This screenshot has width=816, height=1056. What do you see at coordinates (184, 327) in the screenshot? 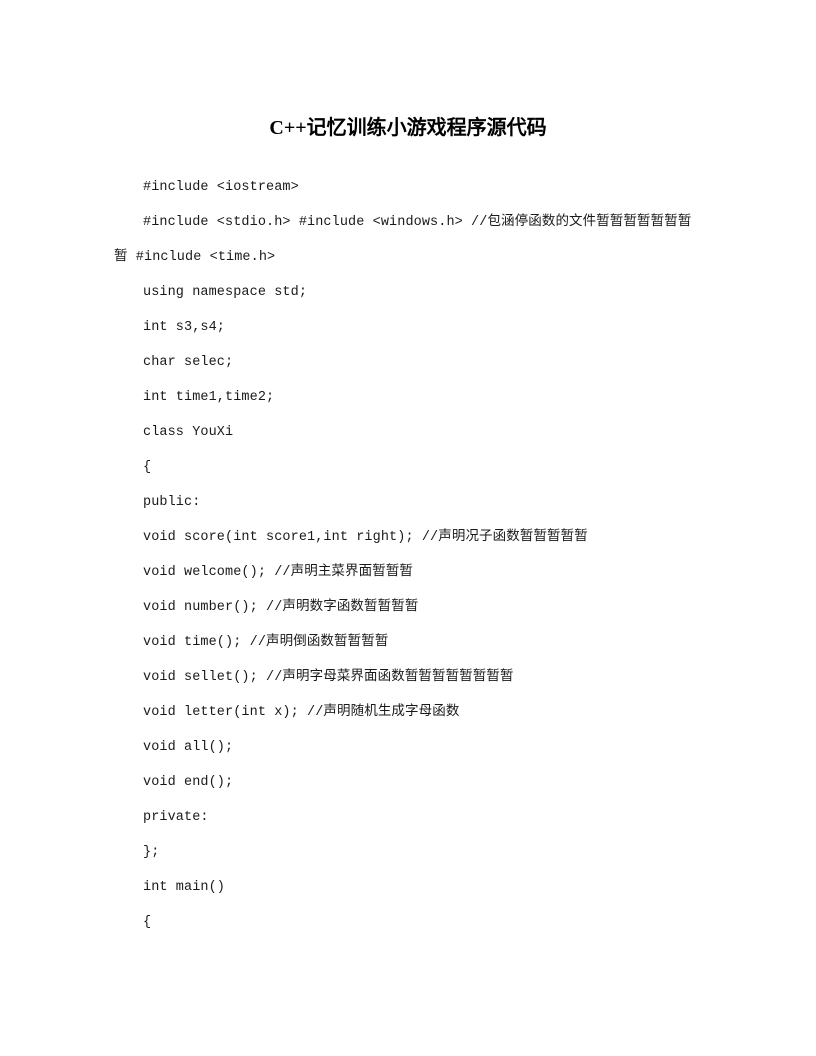
I see `code-line: int s3,s4;` at bounding box center [184, 327].